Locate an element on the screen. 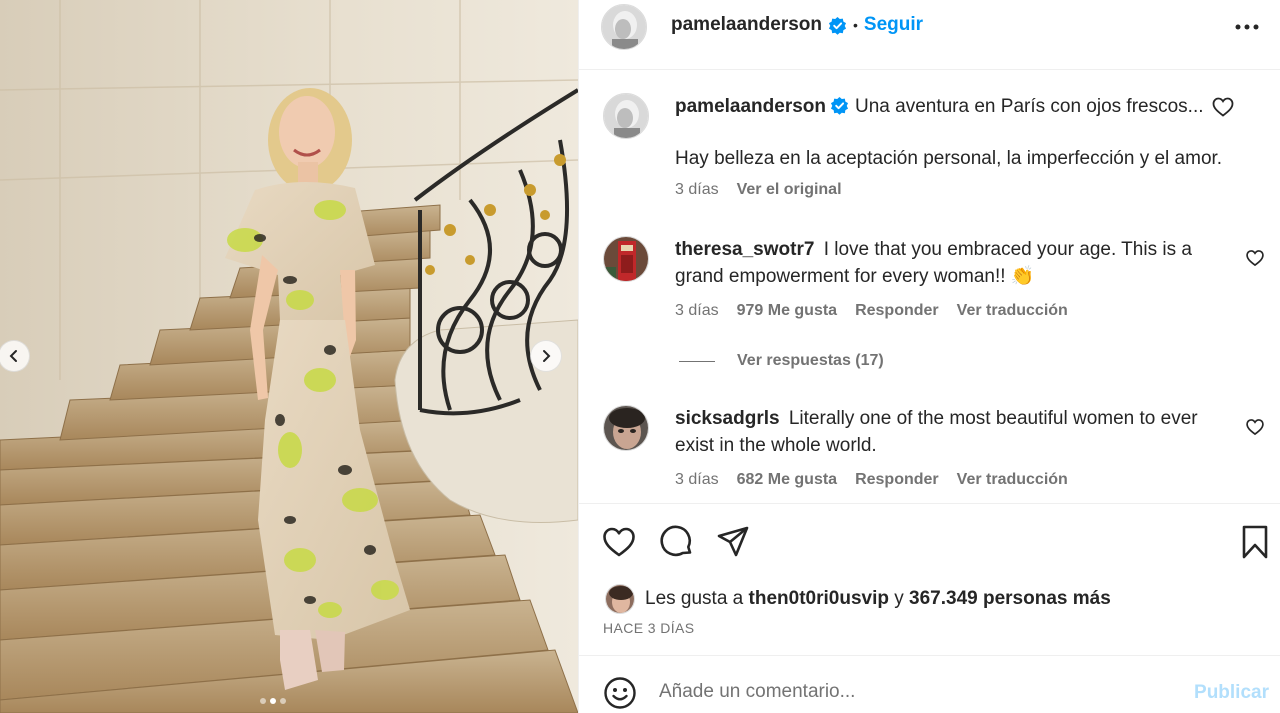 Image resolution: width=1280 pixels, height=713 pixels. caption-avatar is located at coordinates (626, 116).